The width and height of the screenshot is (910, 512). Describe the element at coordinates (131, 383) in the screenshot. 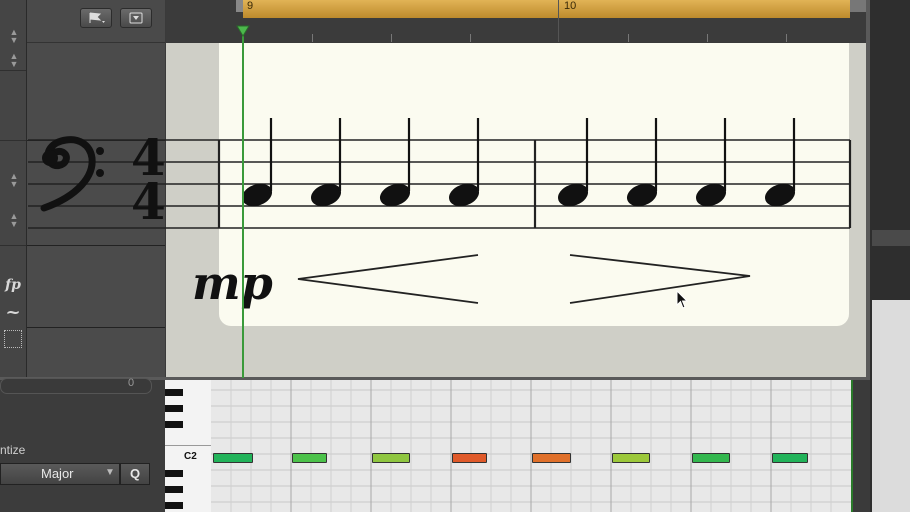

I see `slider-value: 0` at that location.